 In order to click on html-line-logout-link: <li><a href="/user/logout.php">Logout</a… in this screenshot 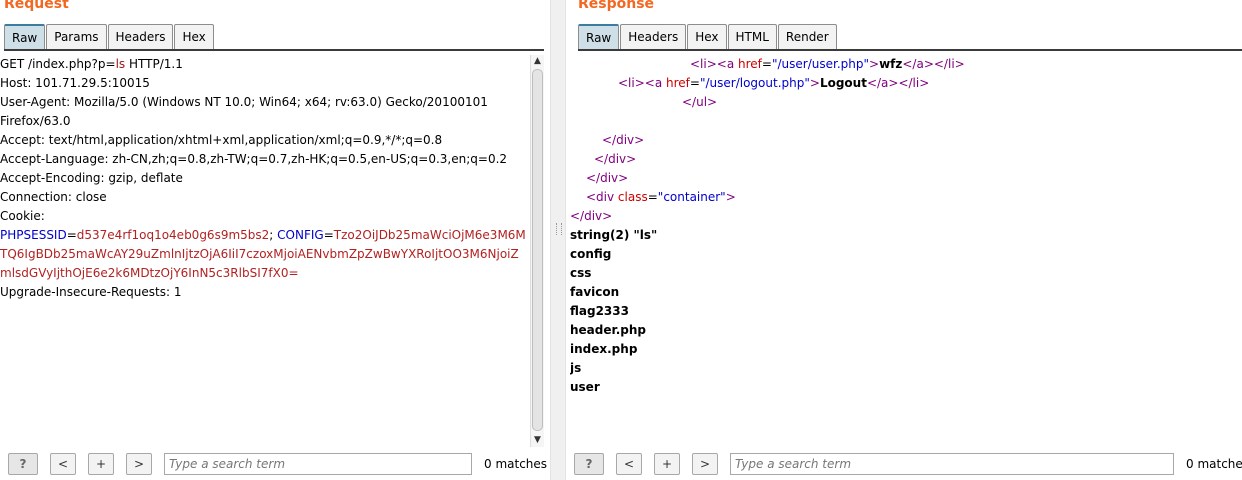, I will do `click(774, 83)`.